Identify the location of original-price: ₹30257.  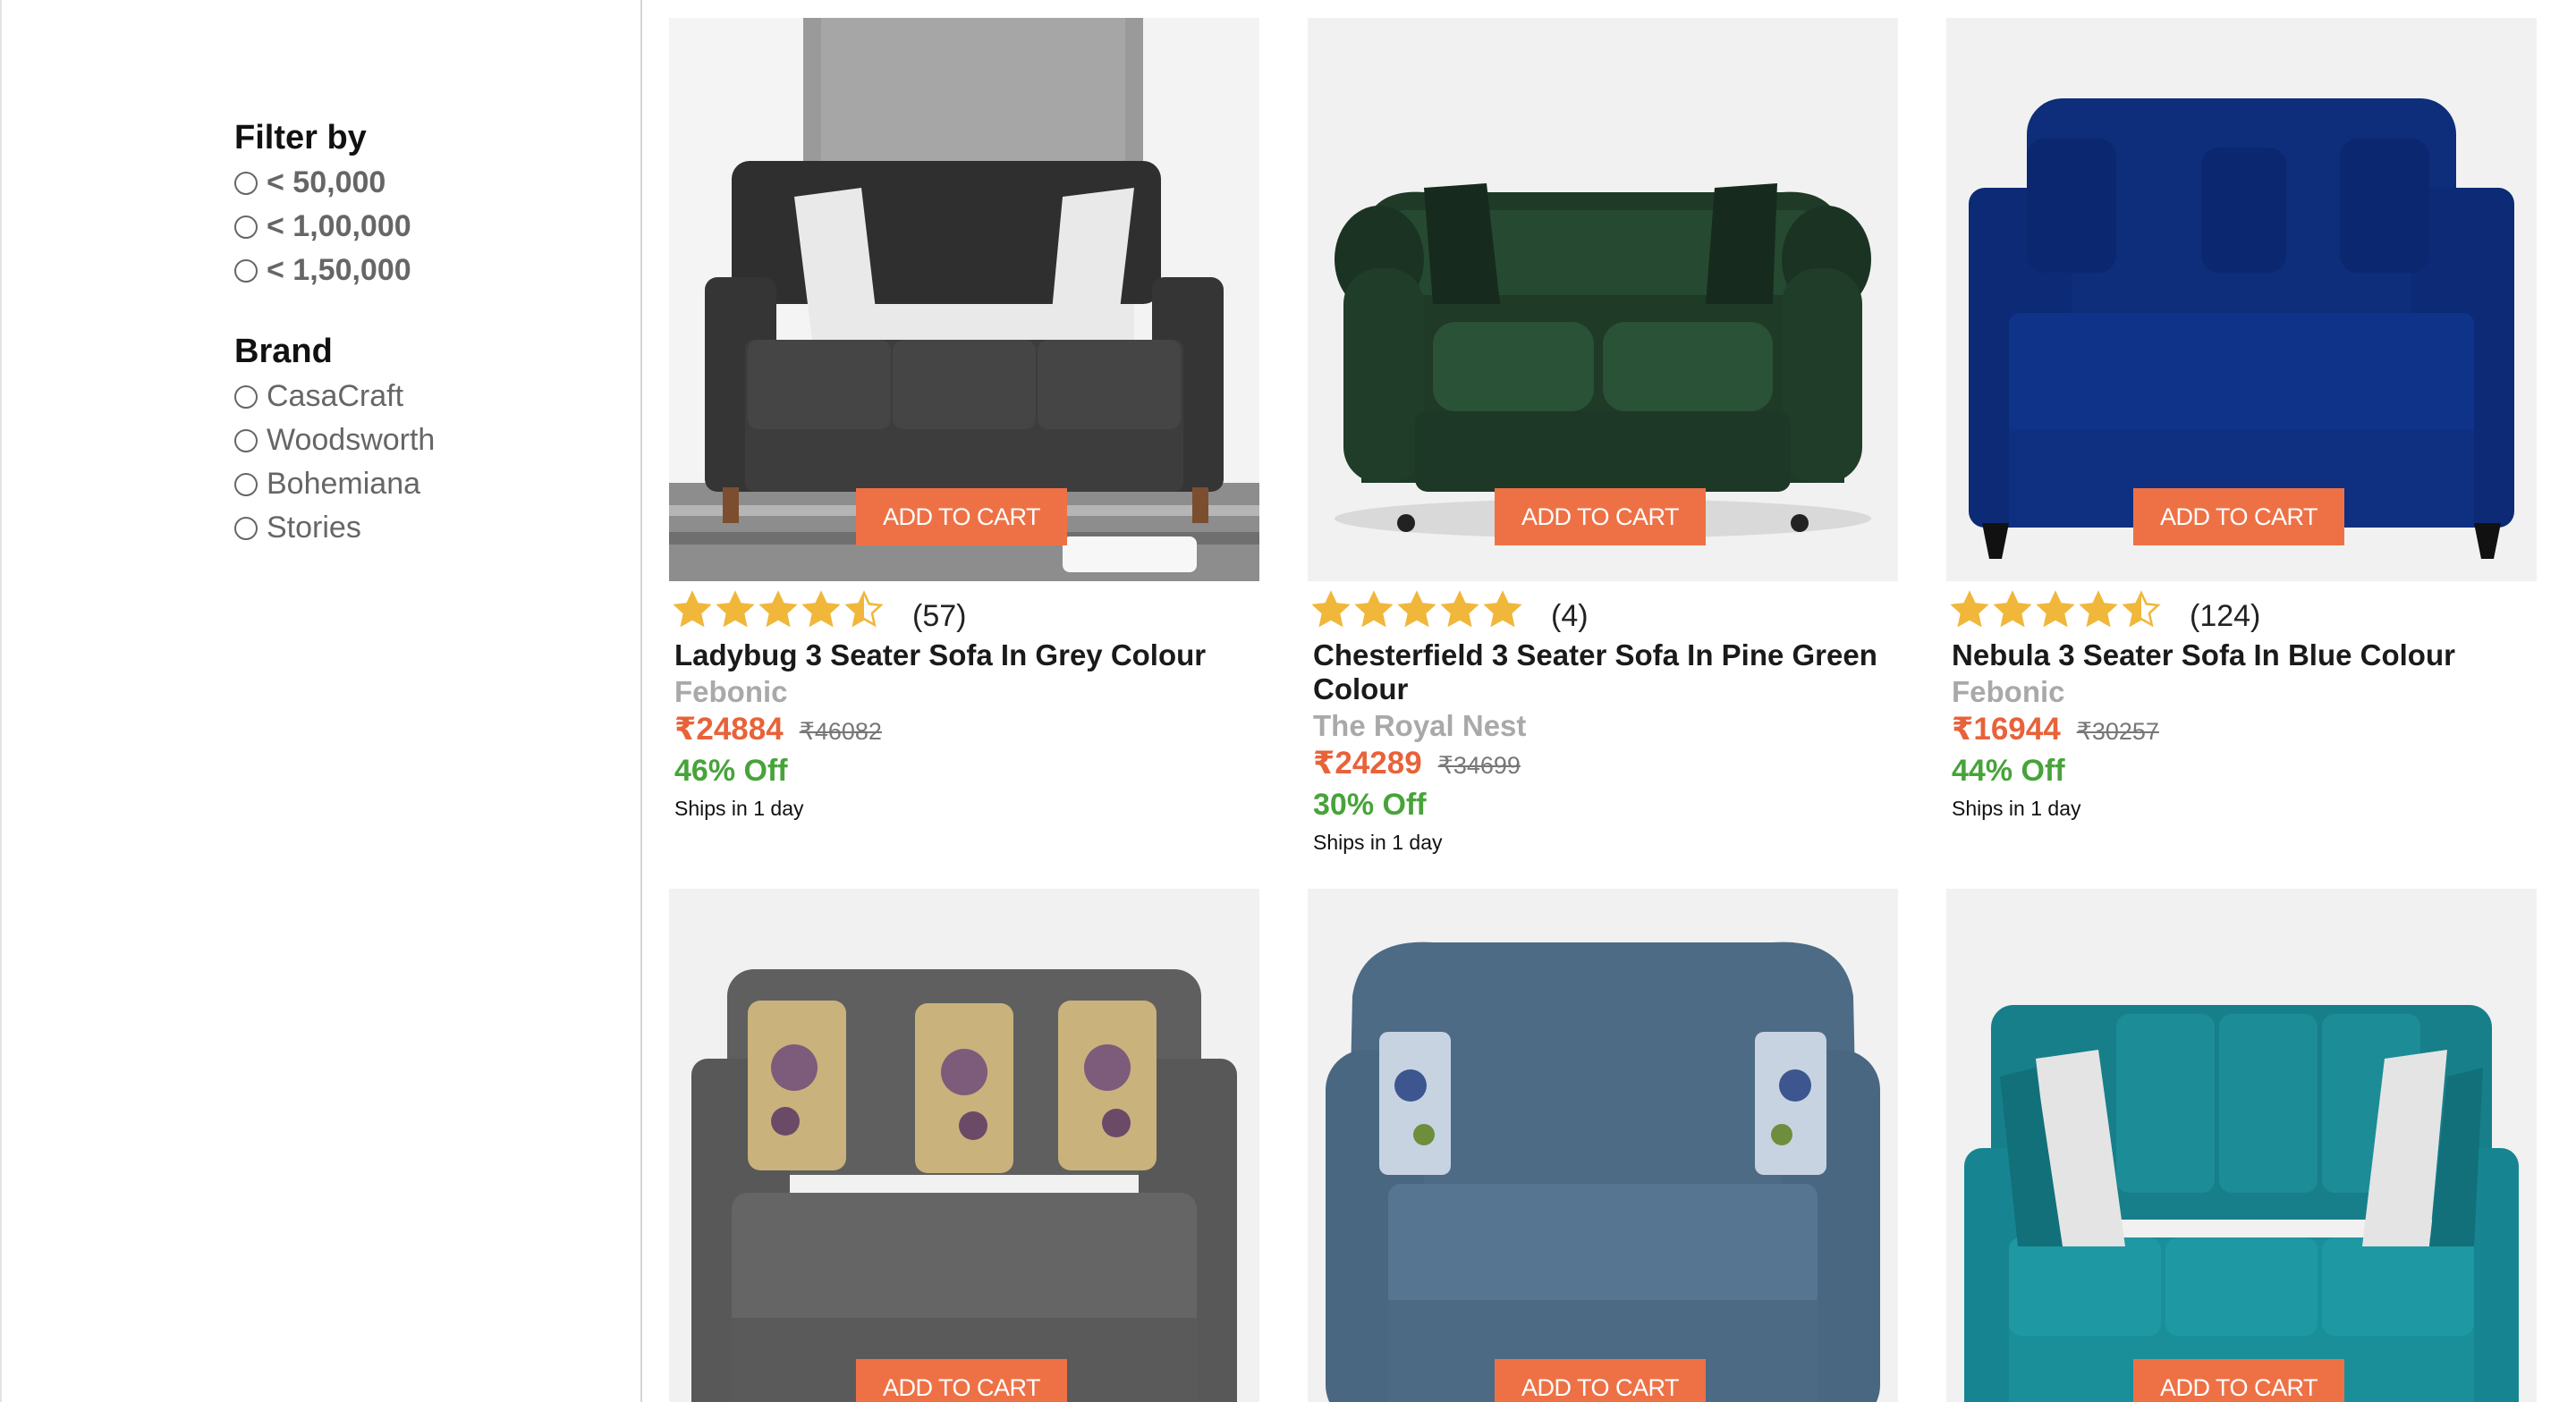
(2117, 732).